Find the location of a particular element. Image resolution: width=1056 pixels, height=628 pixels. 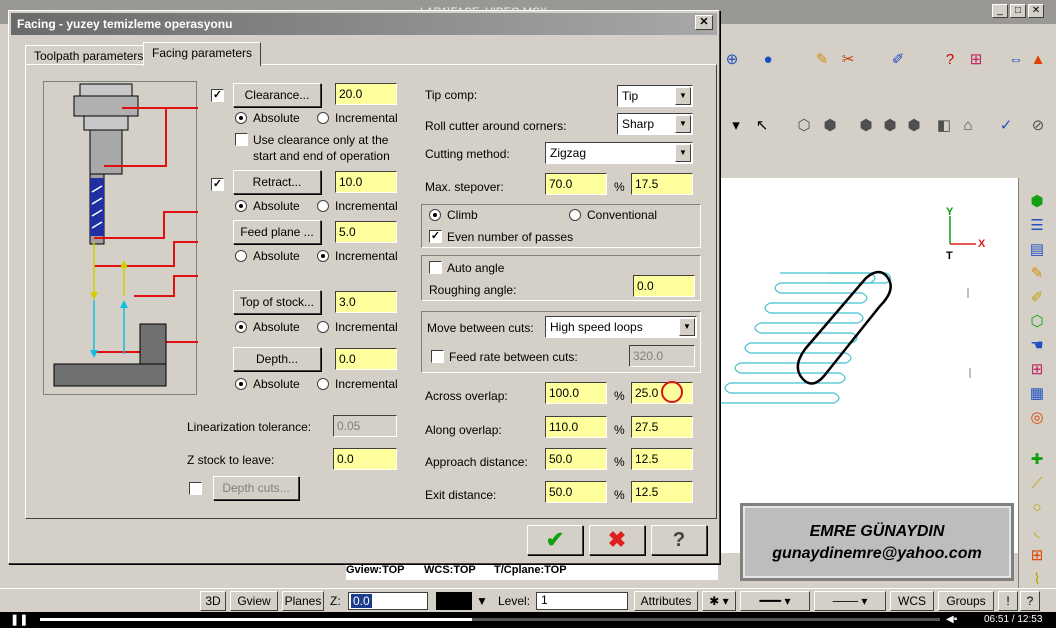

along-overlap-percent-input: 110.0 is located at coordinates (576, 427).